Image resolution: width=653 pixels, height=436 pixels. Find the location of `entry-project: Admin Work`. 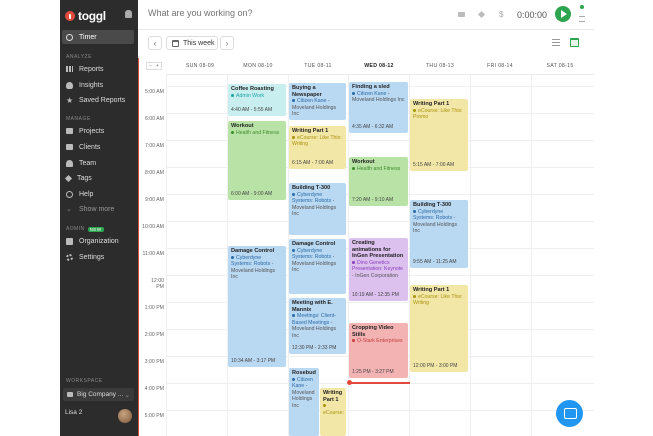

entry-project: Admin Work is located at coordinates (257, 96).